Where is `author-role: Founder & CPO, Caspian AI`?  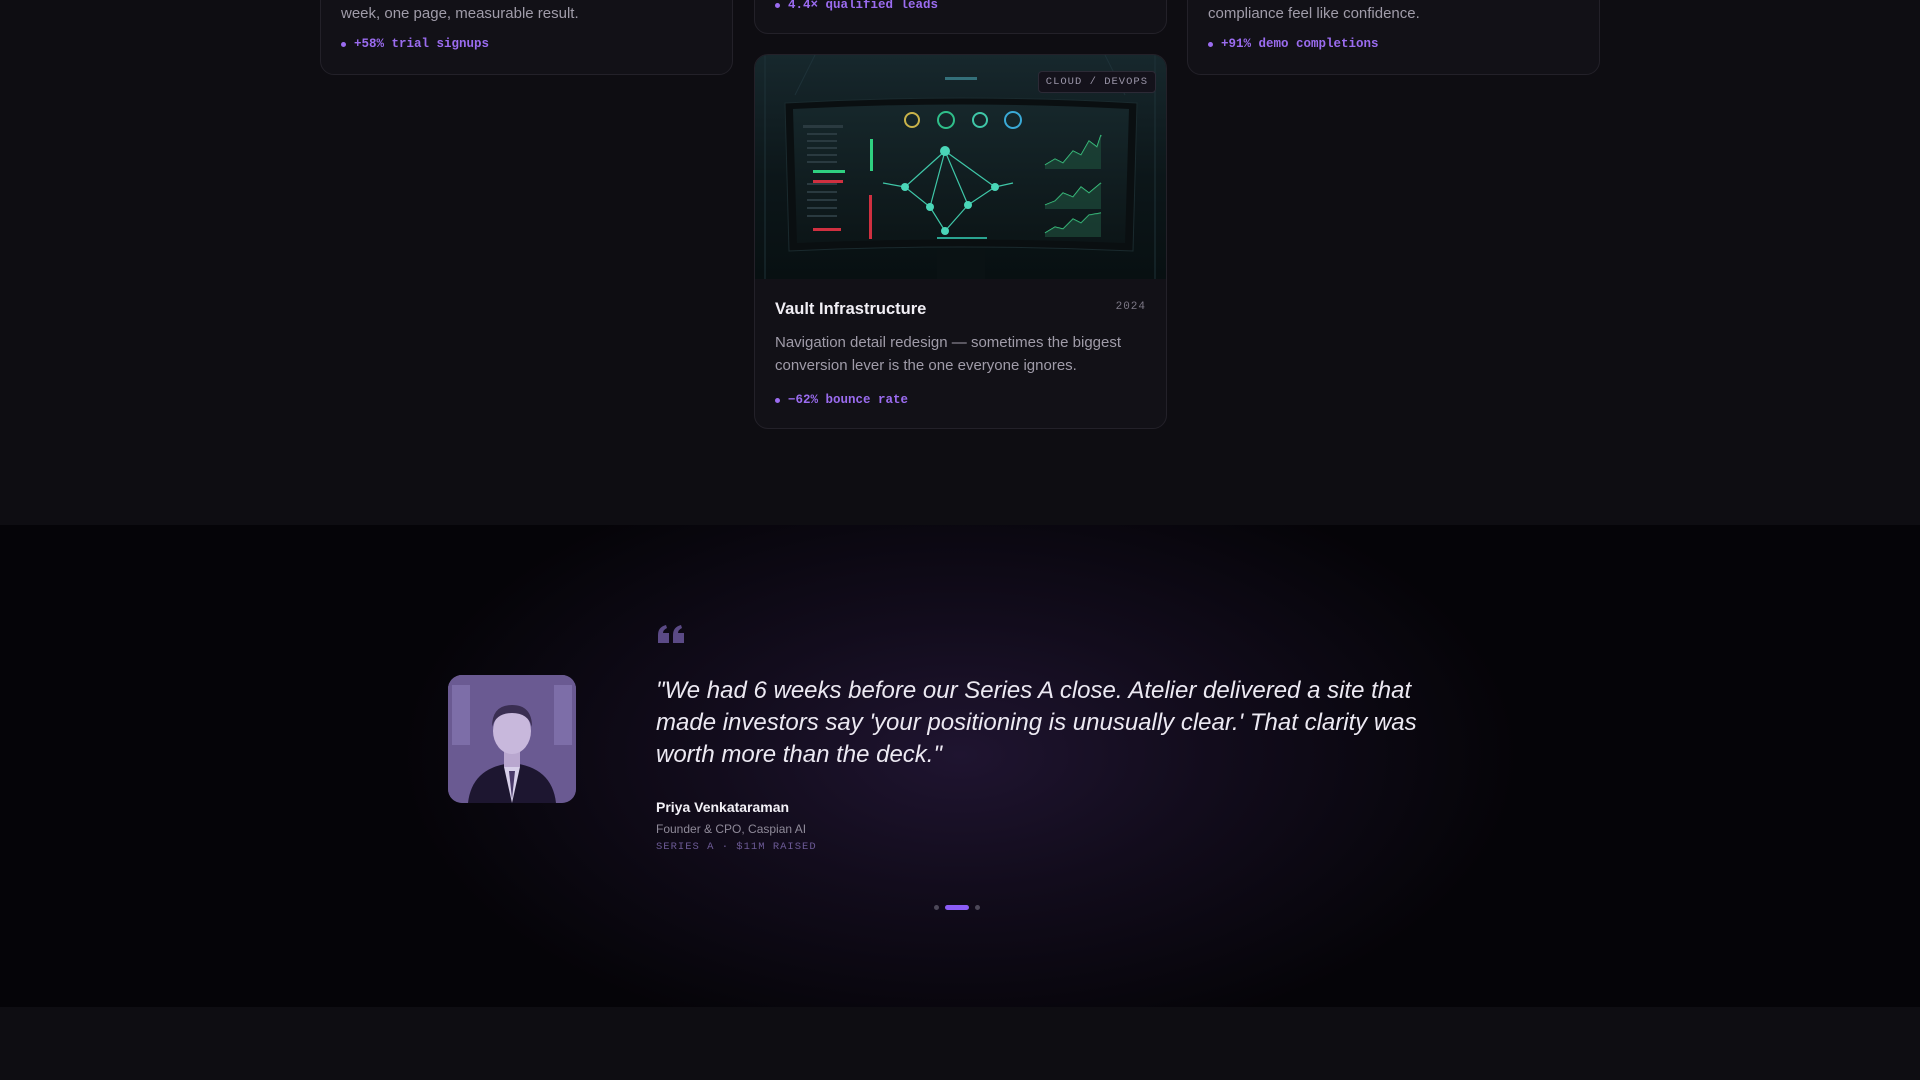
author-role: Founder & CPO, Caspian AI is located at coordinates (731, 829).